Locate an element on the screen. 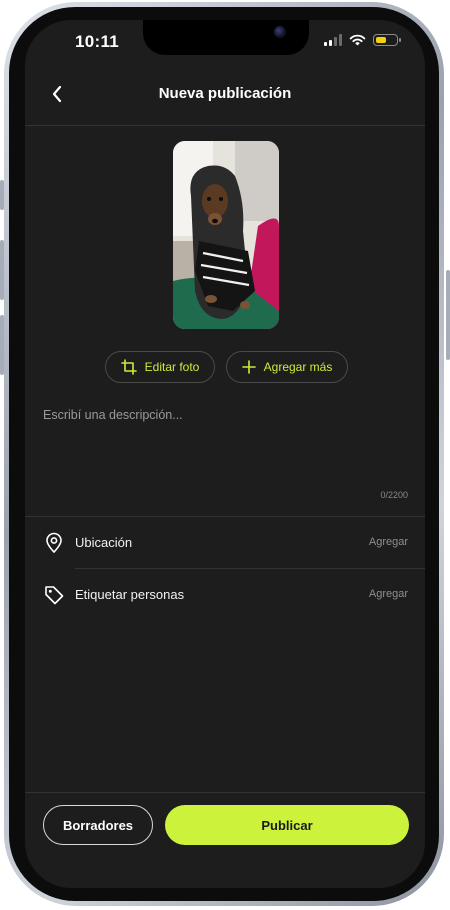 The image size is (450, 910). publish-button: Publicar is located at coordinates (287, 825).